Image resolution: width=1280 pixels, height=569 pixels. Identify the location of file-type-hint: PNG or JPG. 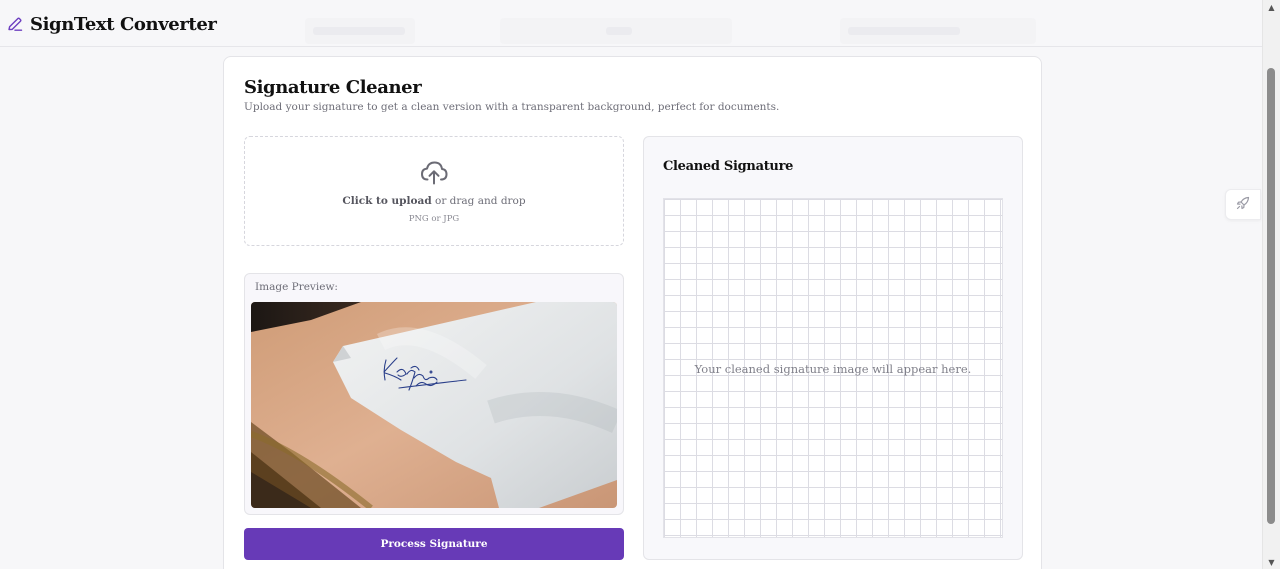
(434, 219).